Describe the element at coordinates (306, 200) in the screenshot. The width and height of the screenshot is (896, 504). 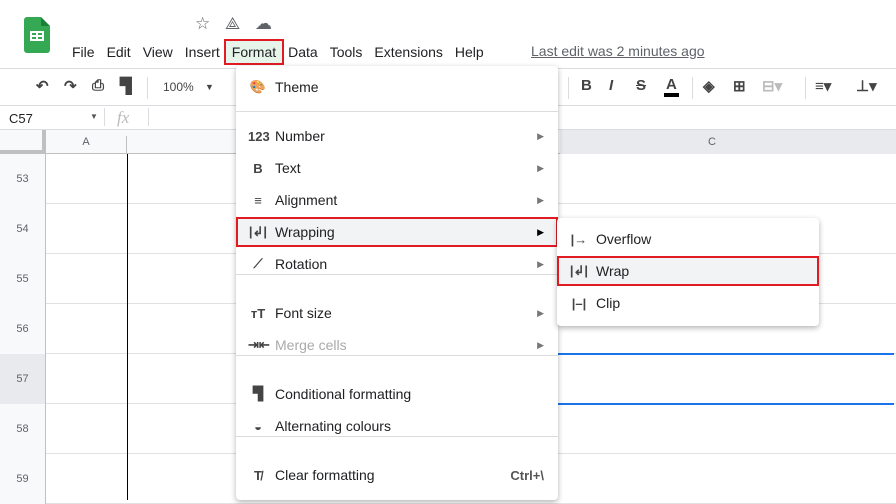
I see `menu-item-label: Alignment` at that location.